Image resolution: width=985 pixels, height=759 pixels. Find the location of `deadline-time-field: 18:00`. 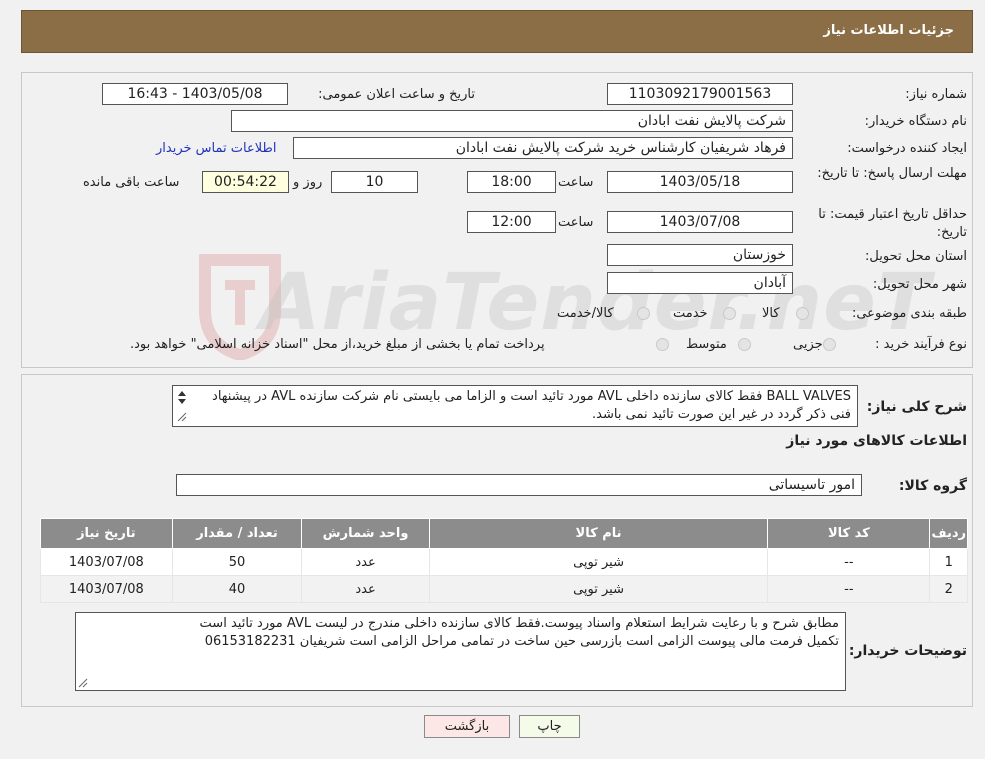

deadline-time-field: 18:00 is located at coordinates (511, 182).